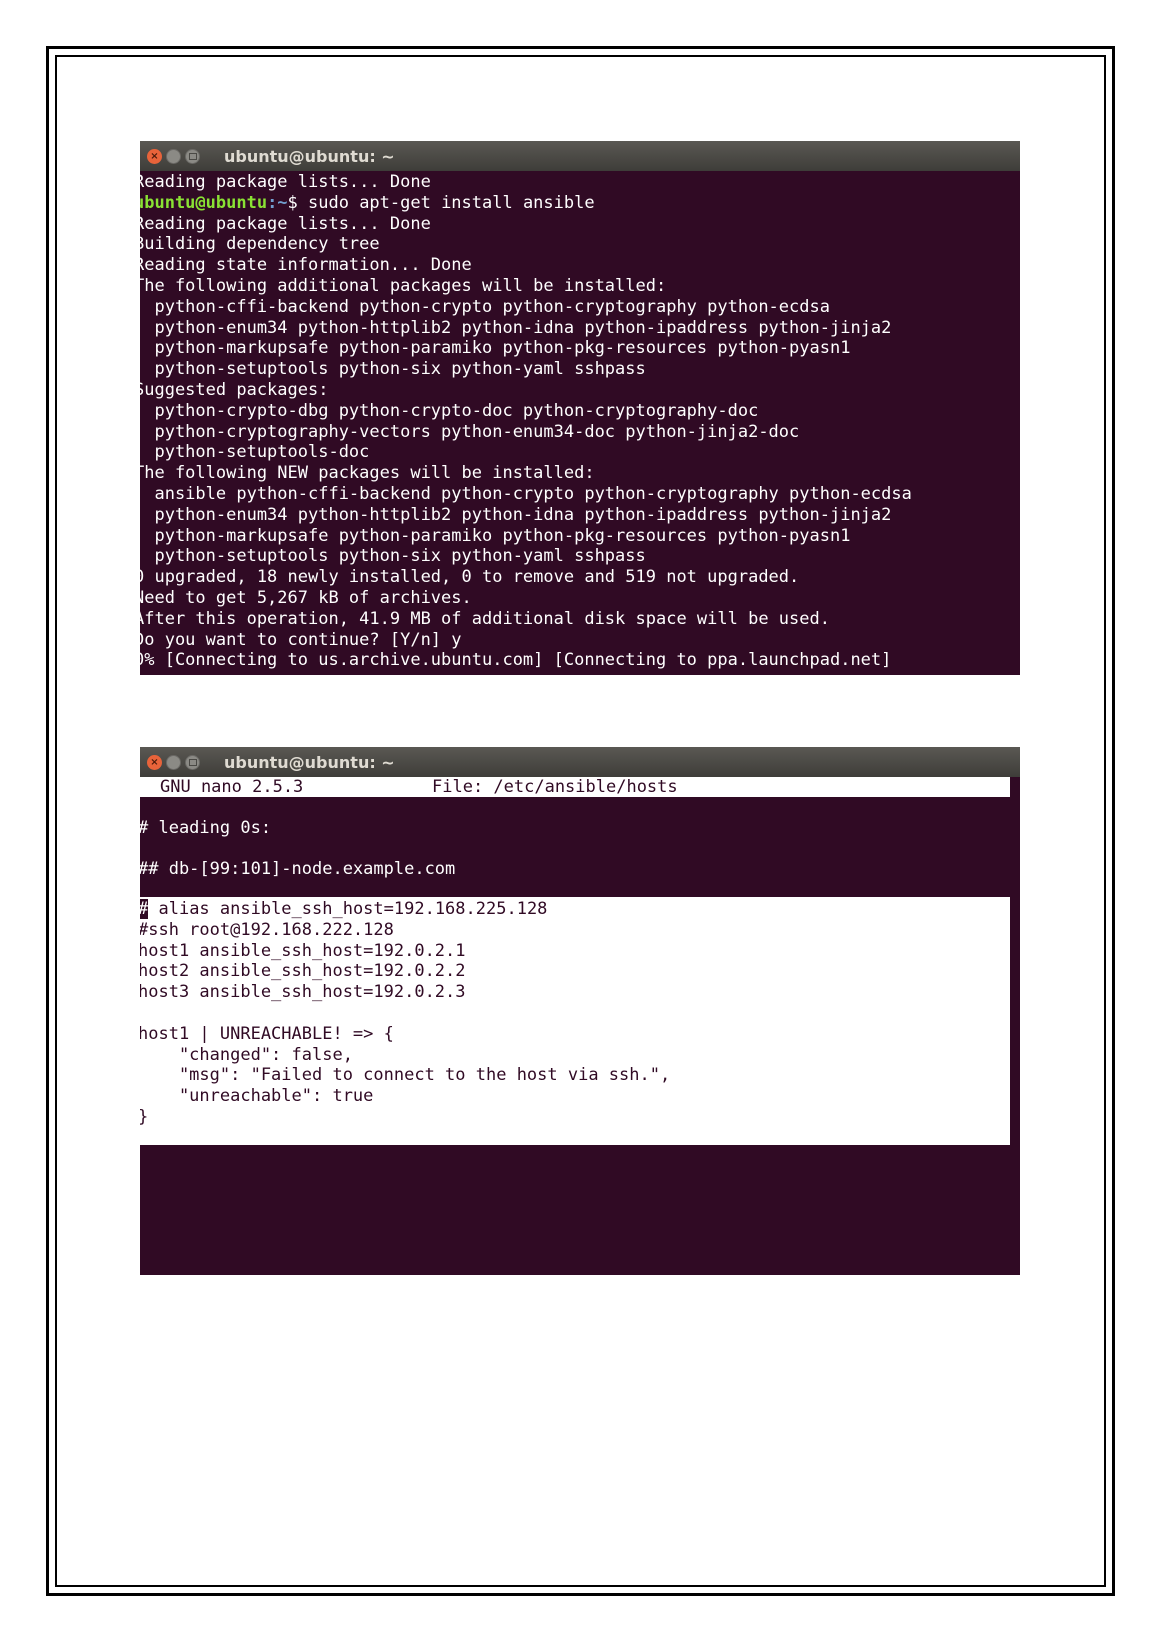  Describe the element at coordinates (267, 1033) in the screenshot. I see `editor-line: host1 | UNREACHABLE! => {` at that location.